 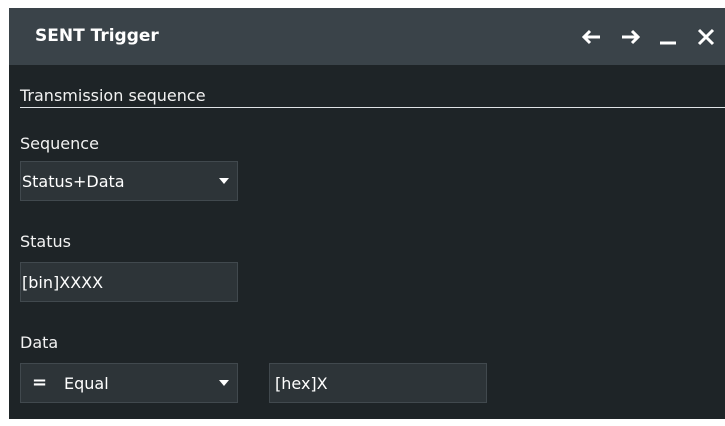 I want to click on close-icon, so click(x=706, y=36).